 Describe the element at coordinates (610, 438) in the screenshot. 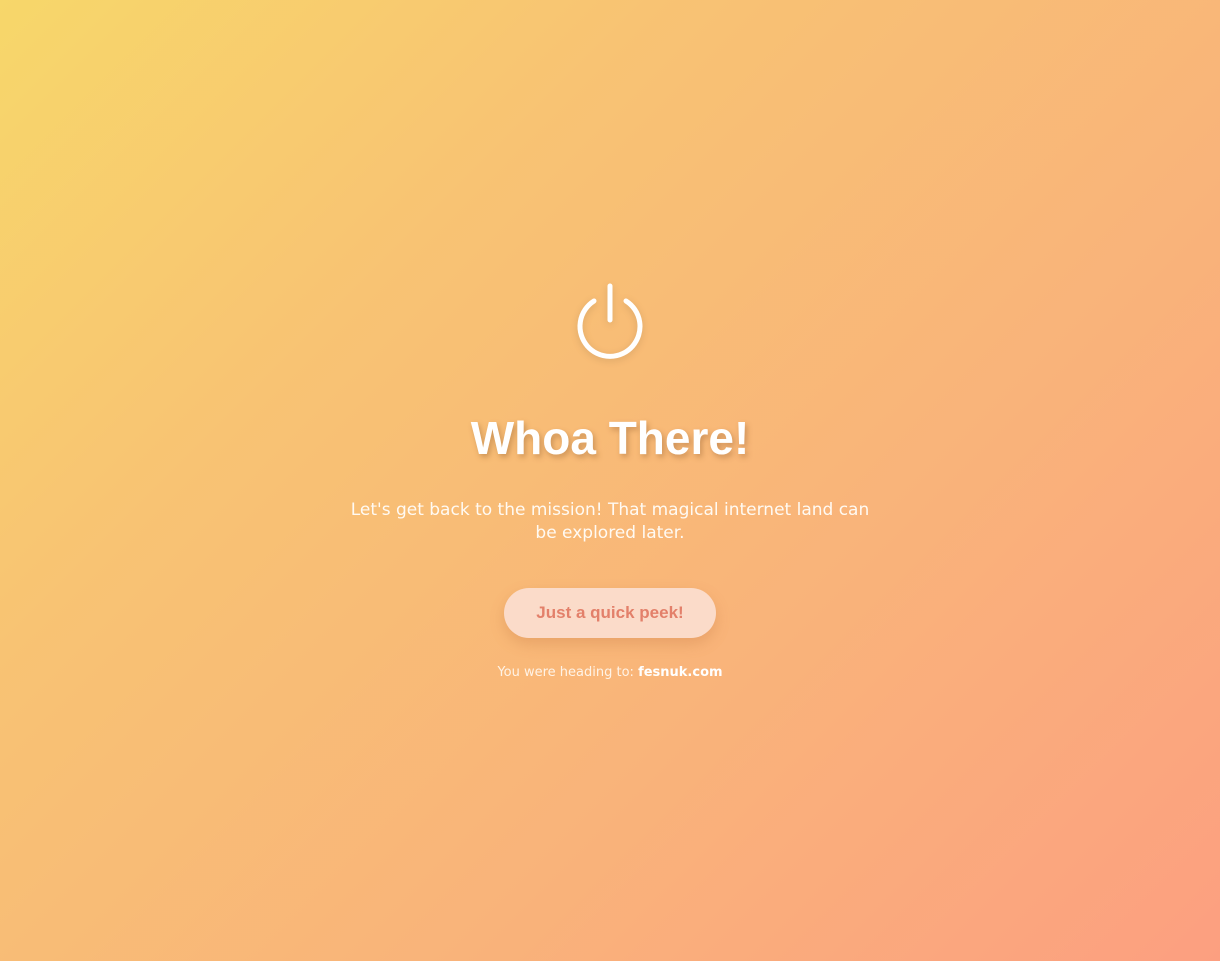

I see `page-title: Whoa There!` at that location.